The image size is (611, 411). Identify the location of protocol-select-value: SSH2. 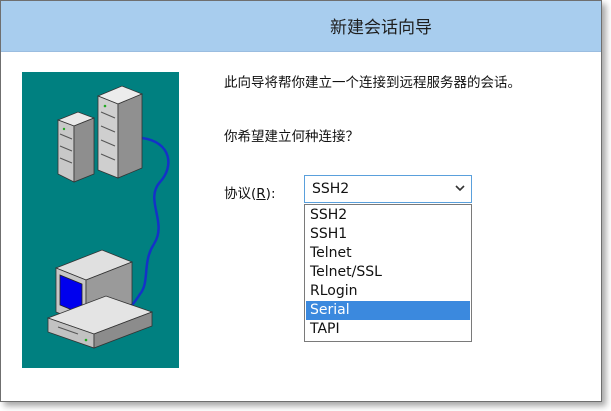
(331, 189).